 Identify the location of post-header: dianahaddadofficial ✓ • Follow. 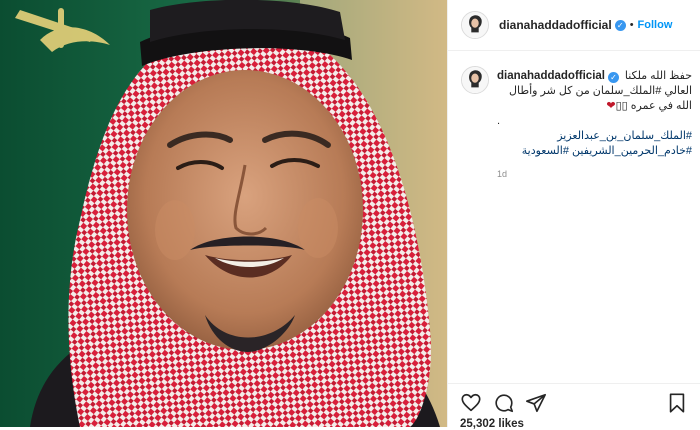
(574, 25).